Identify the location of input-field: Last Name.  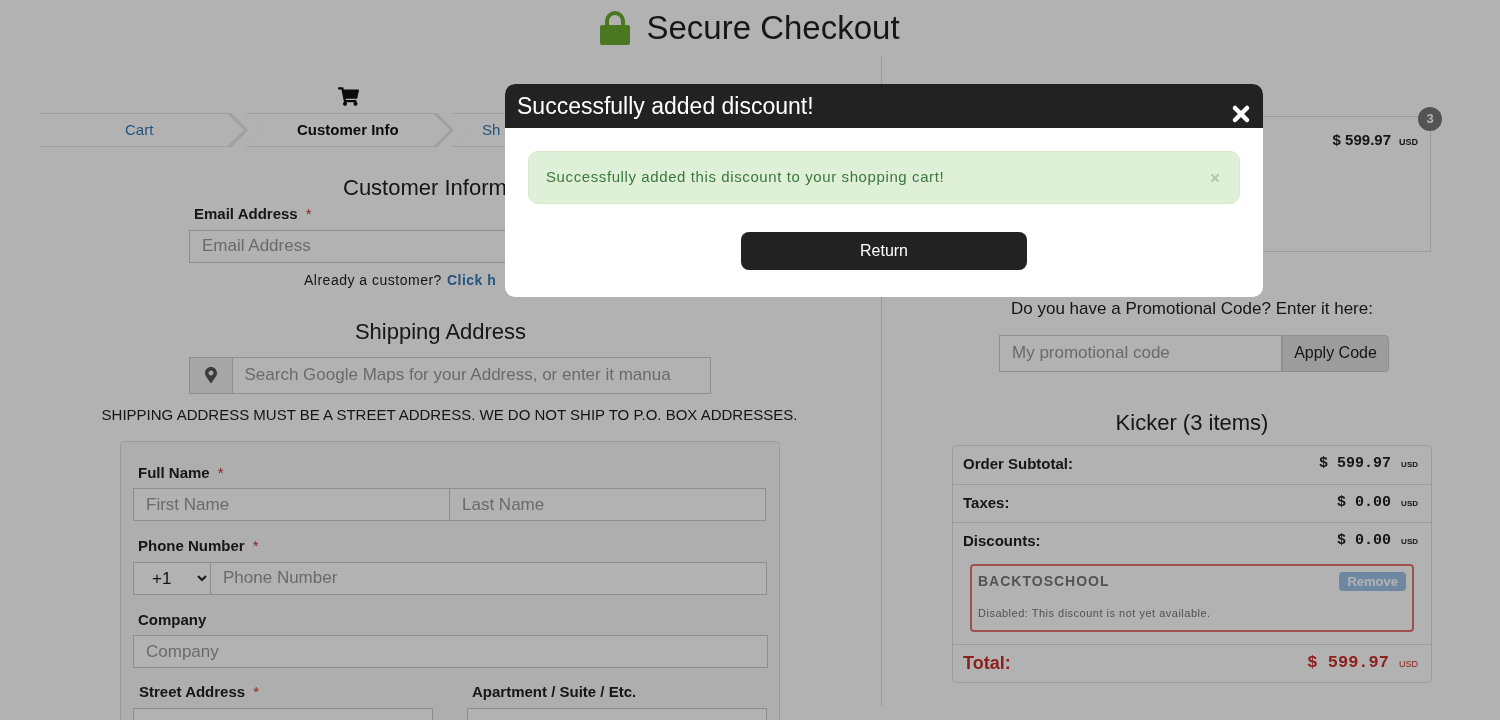
(607, 504).